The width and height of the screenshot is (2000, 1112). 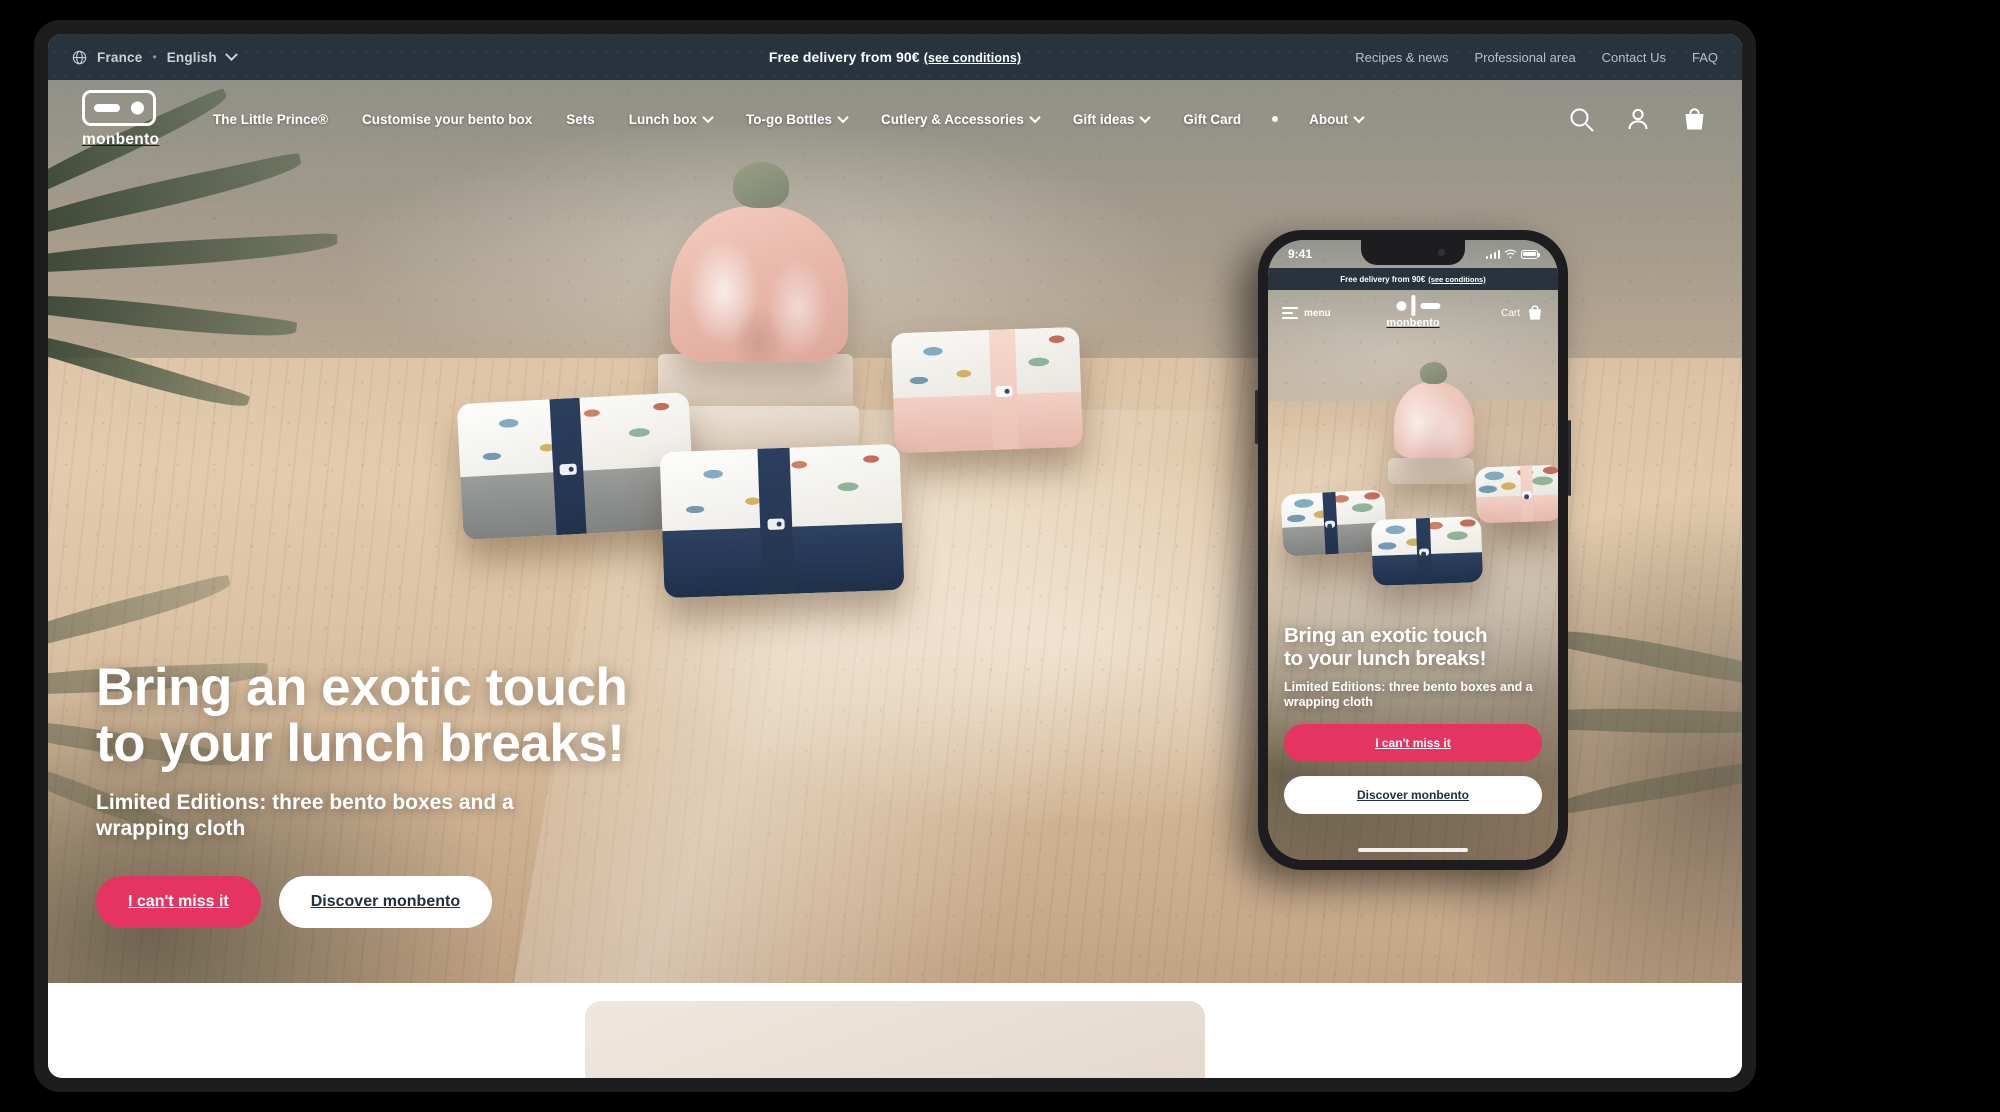 I want to click on page-next-section, so click(x=895, y=1030).